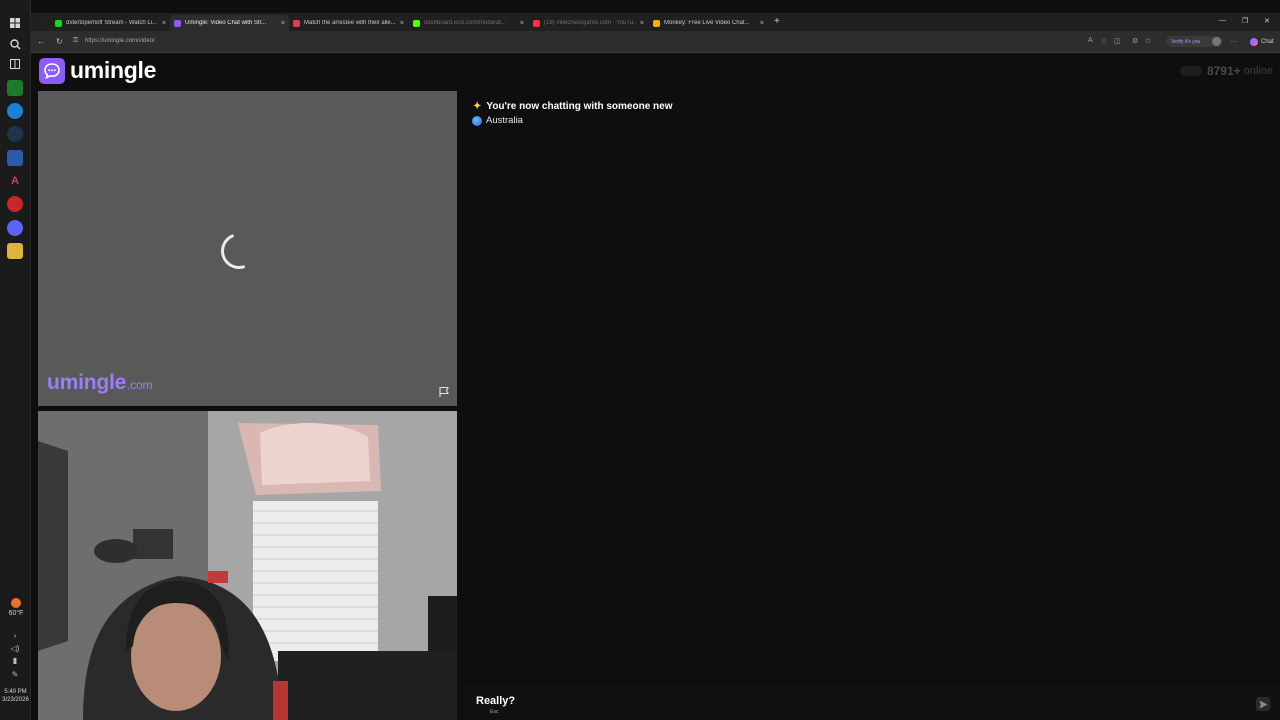 This screenshot has width=1280, height=720. What do you see at coordinates (87, 382) in the screenshot?
I see `watermark-brand: umingle` at bounding box center [87, 382].